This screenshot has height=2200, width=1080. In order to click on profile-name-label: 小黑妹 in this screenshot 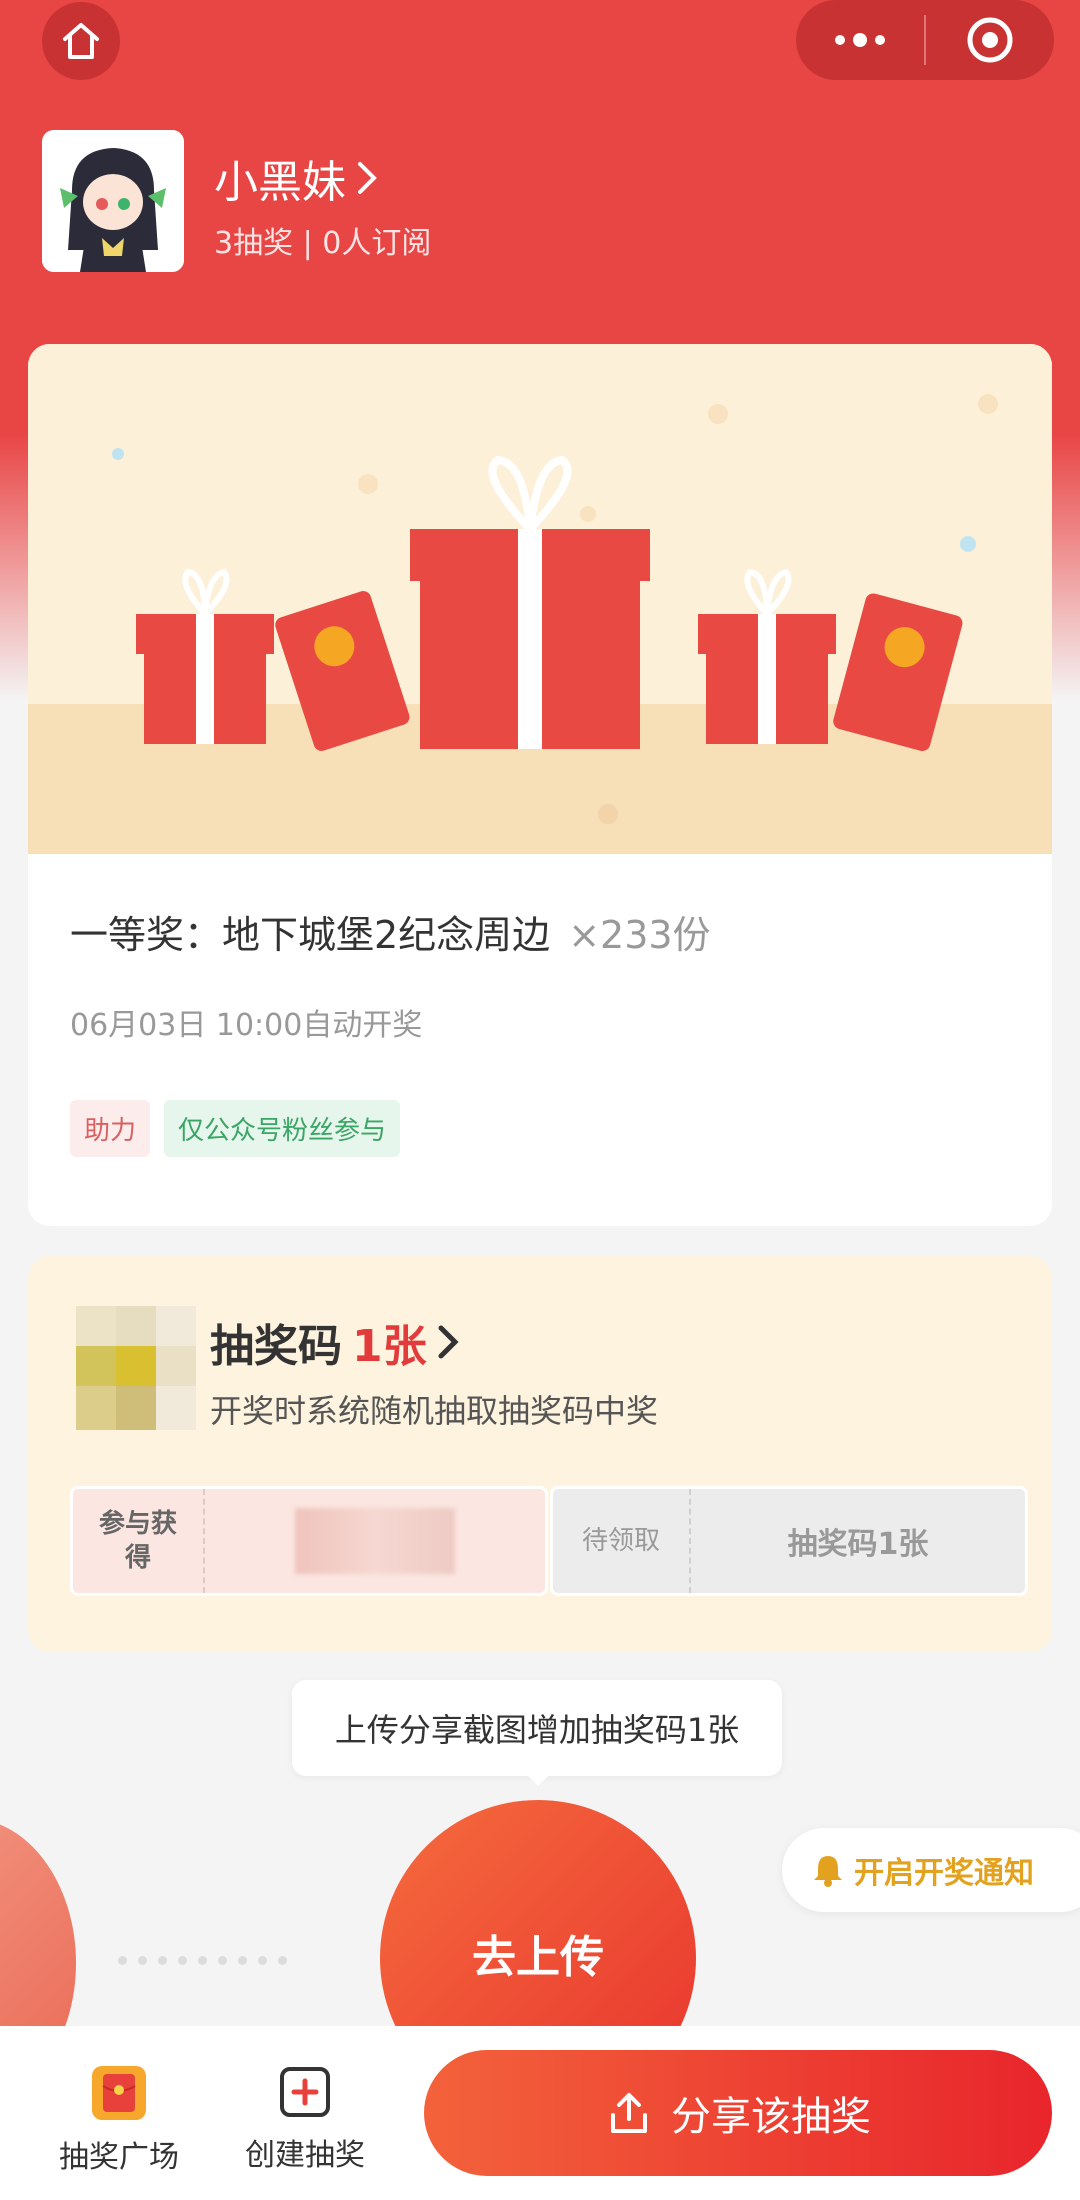, I will do `click(280, 182)`.